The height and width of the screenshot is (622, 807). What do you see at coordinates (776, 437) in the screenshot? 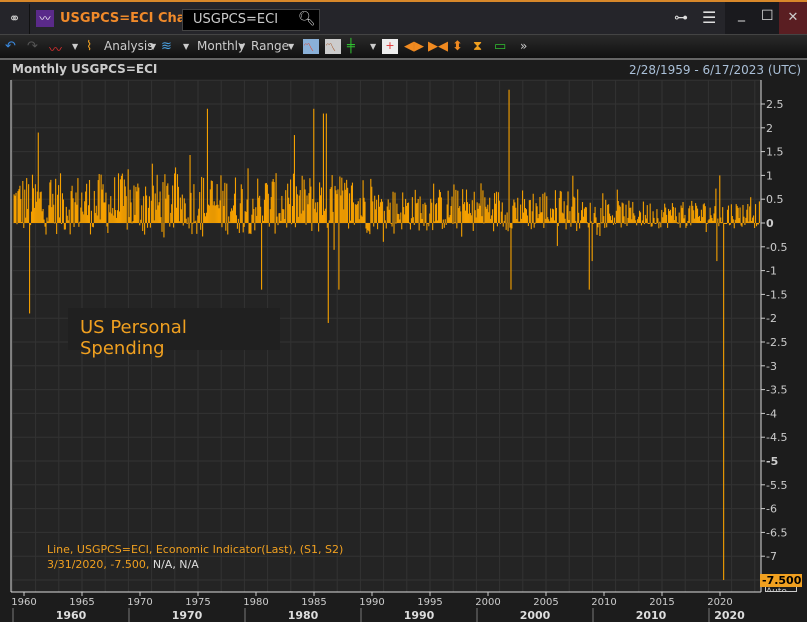
I see `y-tick-label: -4.5` at bounding box center [776, 437].